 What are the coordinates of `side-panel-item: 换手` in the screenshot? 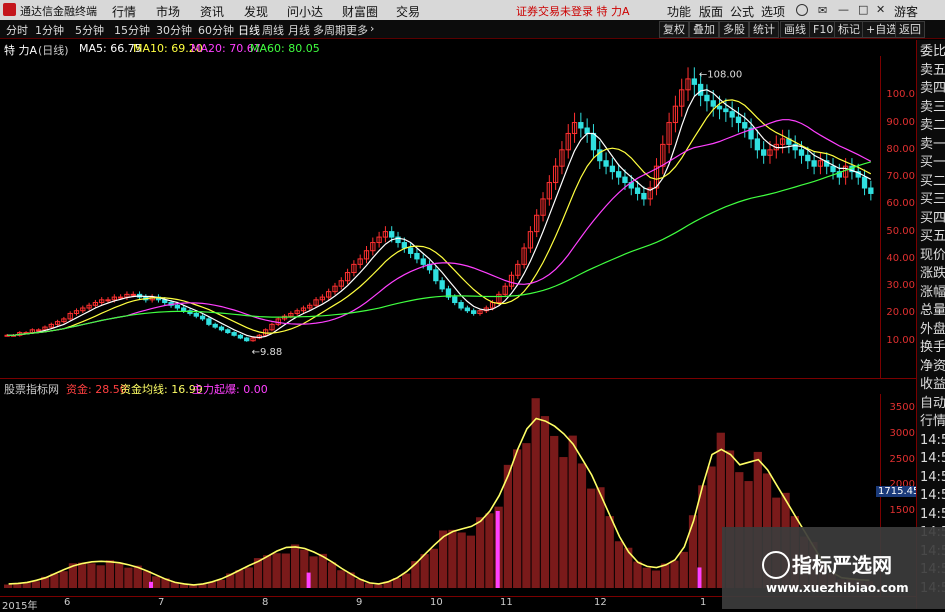 It's located at (932, 348).